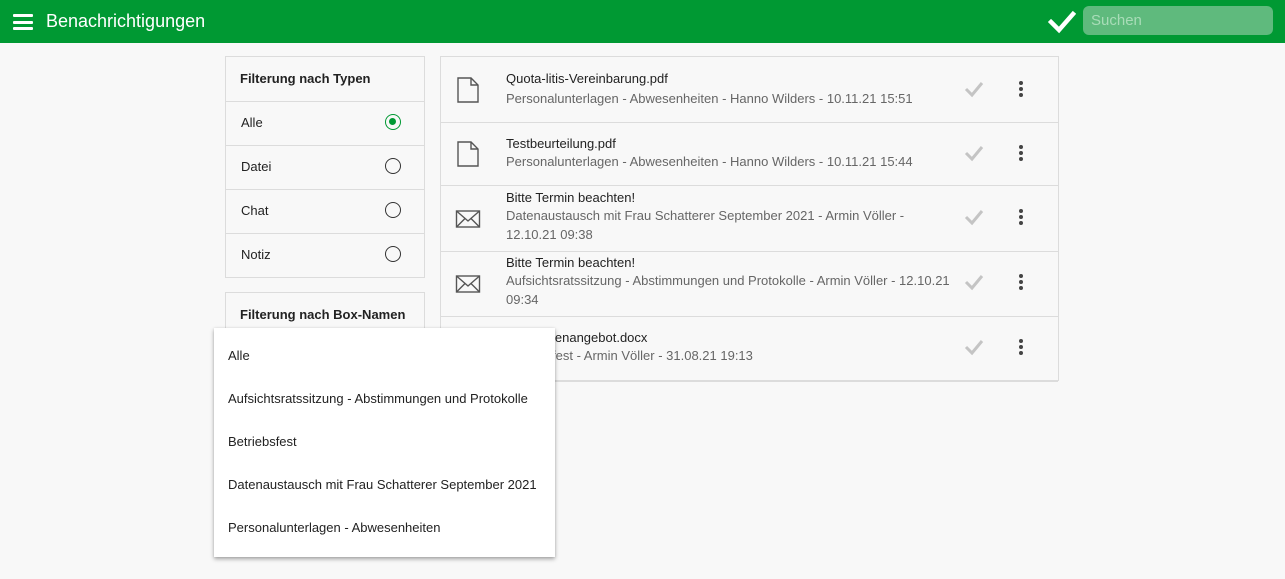 Image resolution: width=1285 pixels, height=579 pixels. I want to click on dropdown-option-betriebsfest: Betriebsfest, so click(262, 442).